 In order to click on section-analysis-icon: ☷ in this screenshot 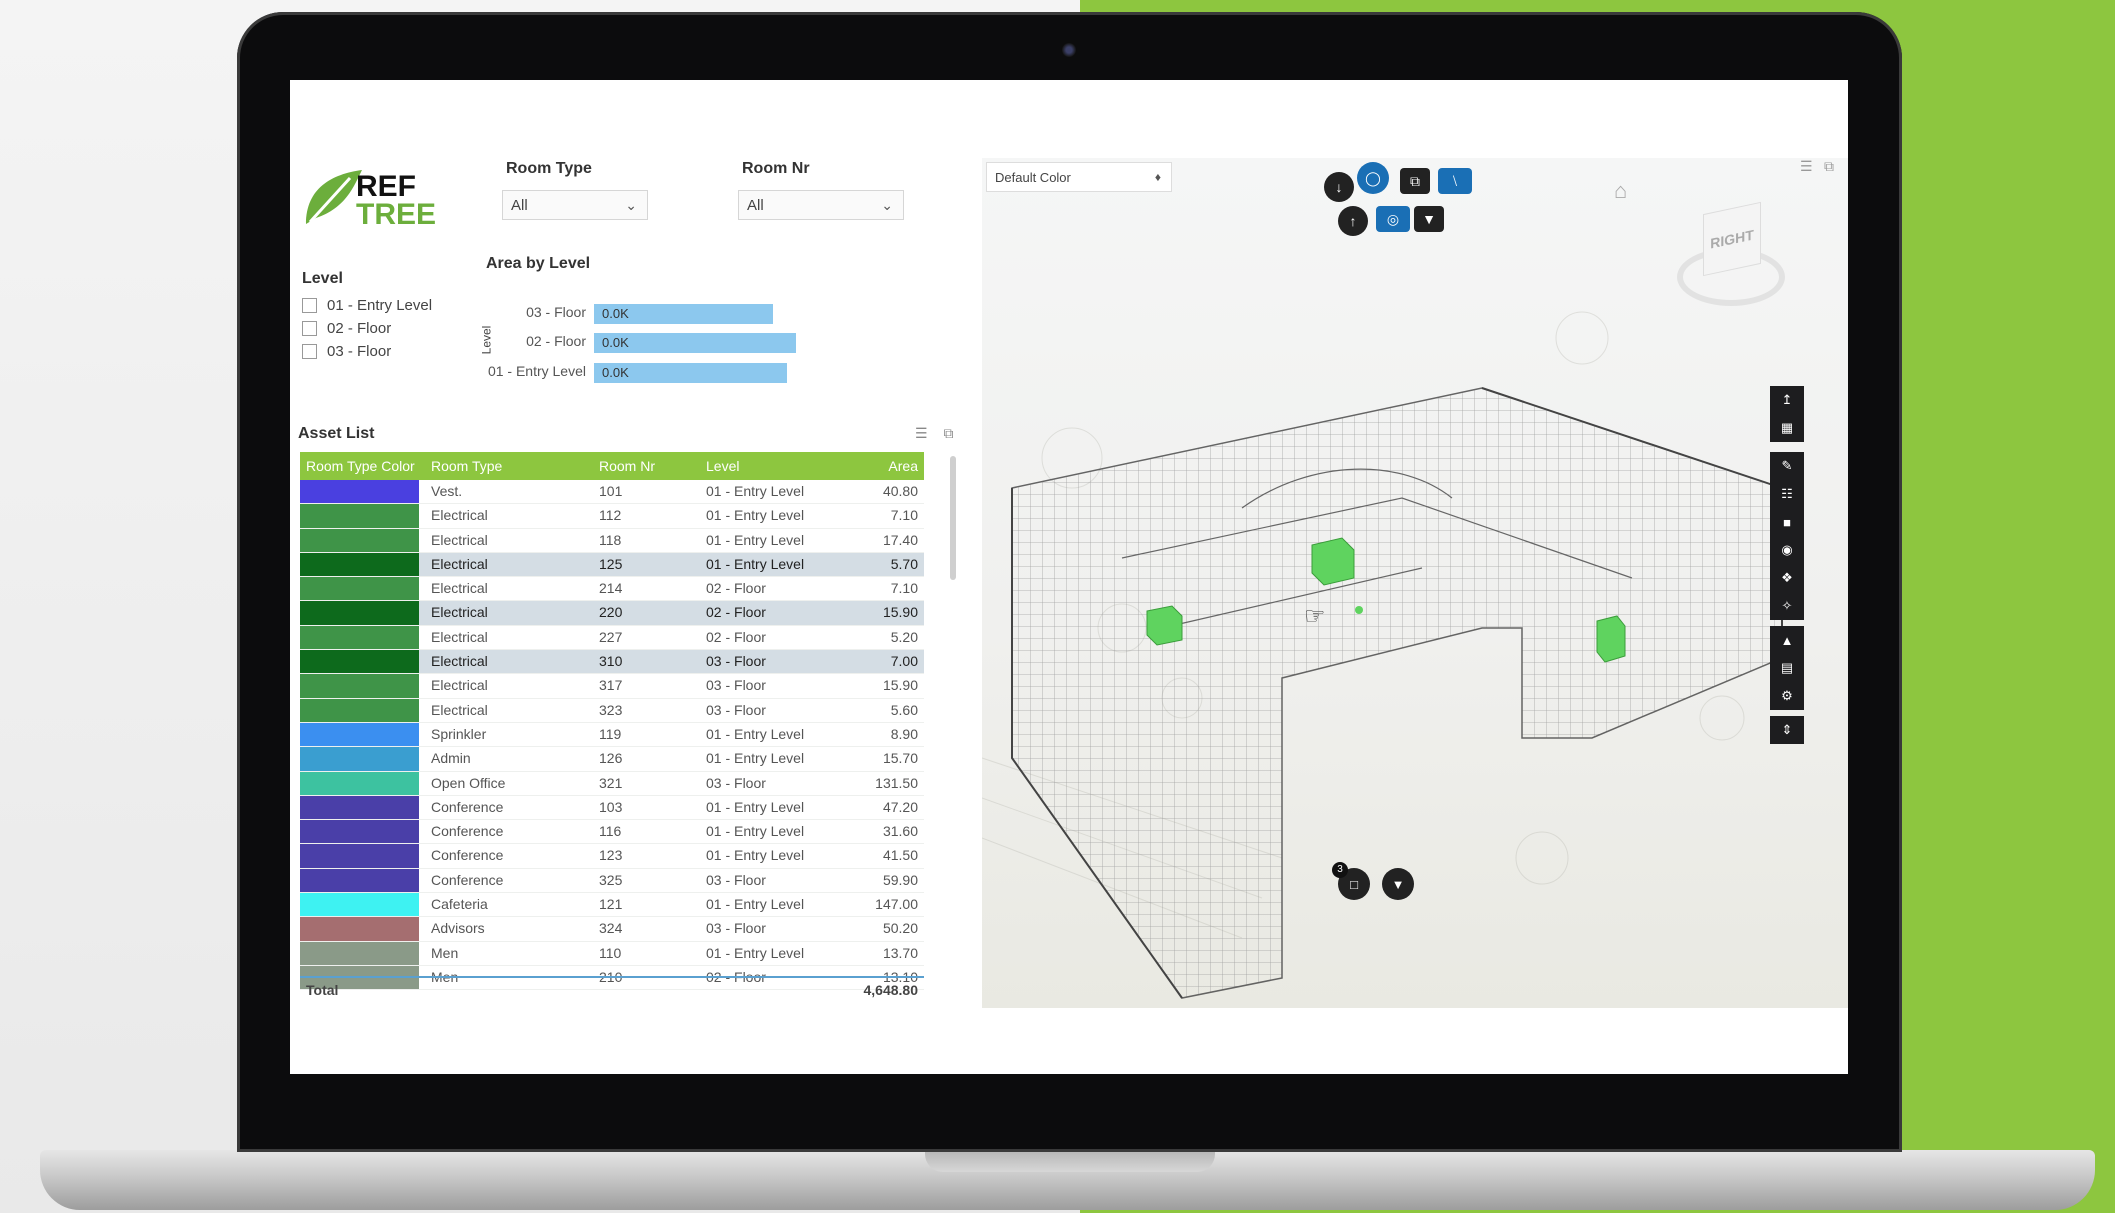, I will do `click(1787, 494)`.